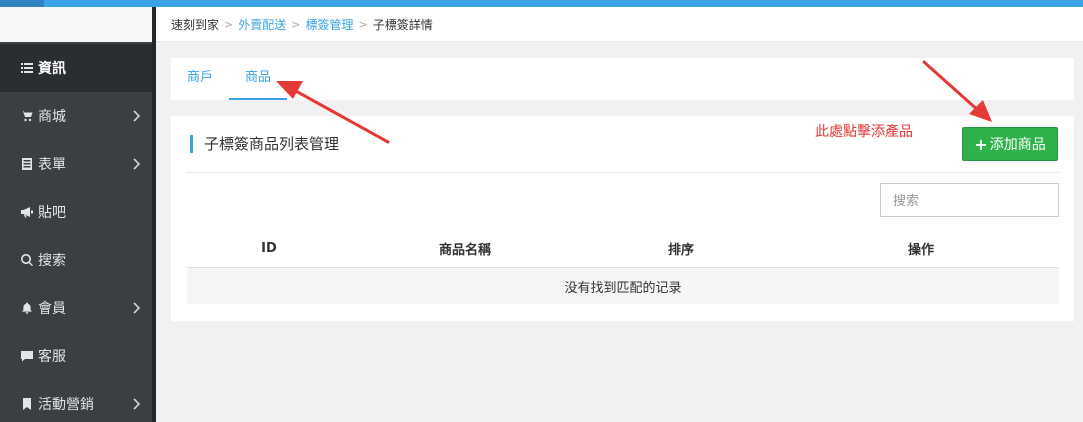 The height and width of the screenshot is (422, 1083). What do you see at coordinates (52, 309) in the screenshot?
I see `sidebar-item-label: 會員` at bounding box center [52, 309].